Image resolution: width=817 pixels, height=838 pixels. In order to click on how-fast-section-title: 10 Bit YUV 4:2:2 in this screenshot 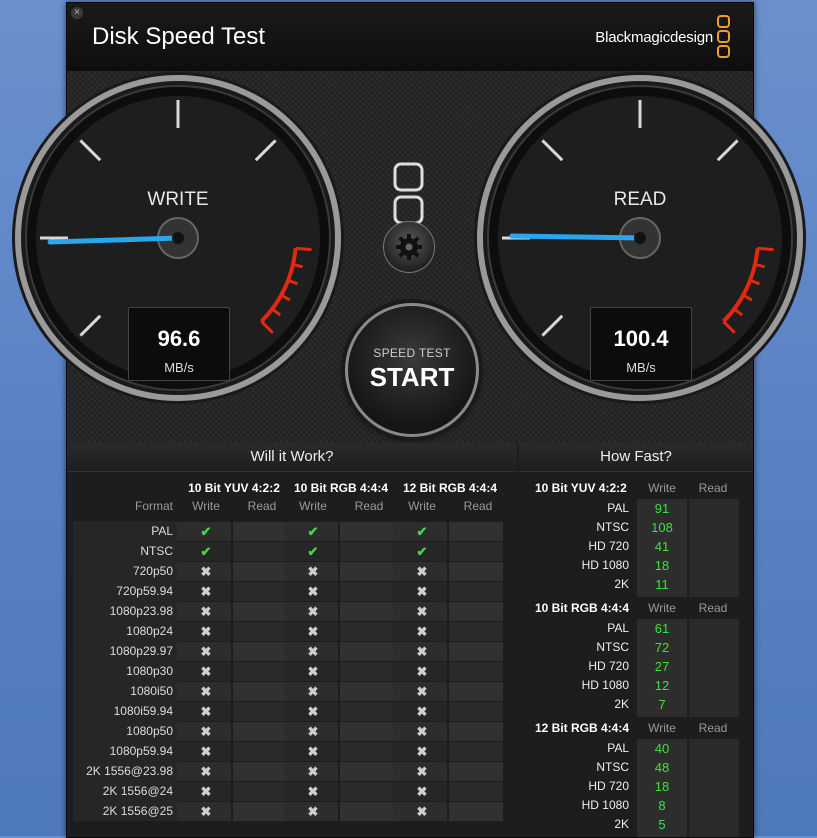, I will do `click(581, 488)`.